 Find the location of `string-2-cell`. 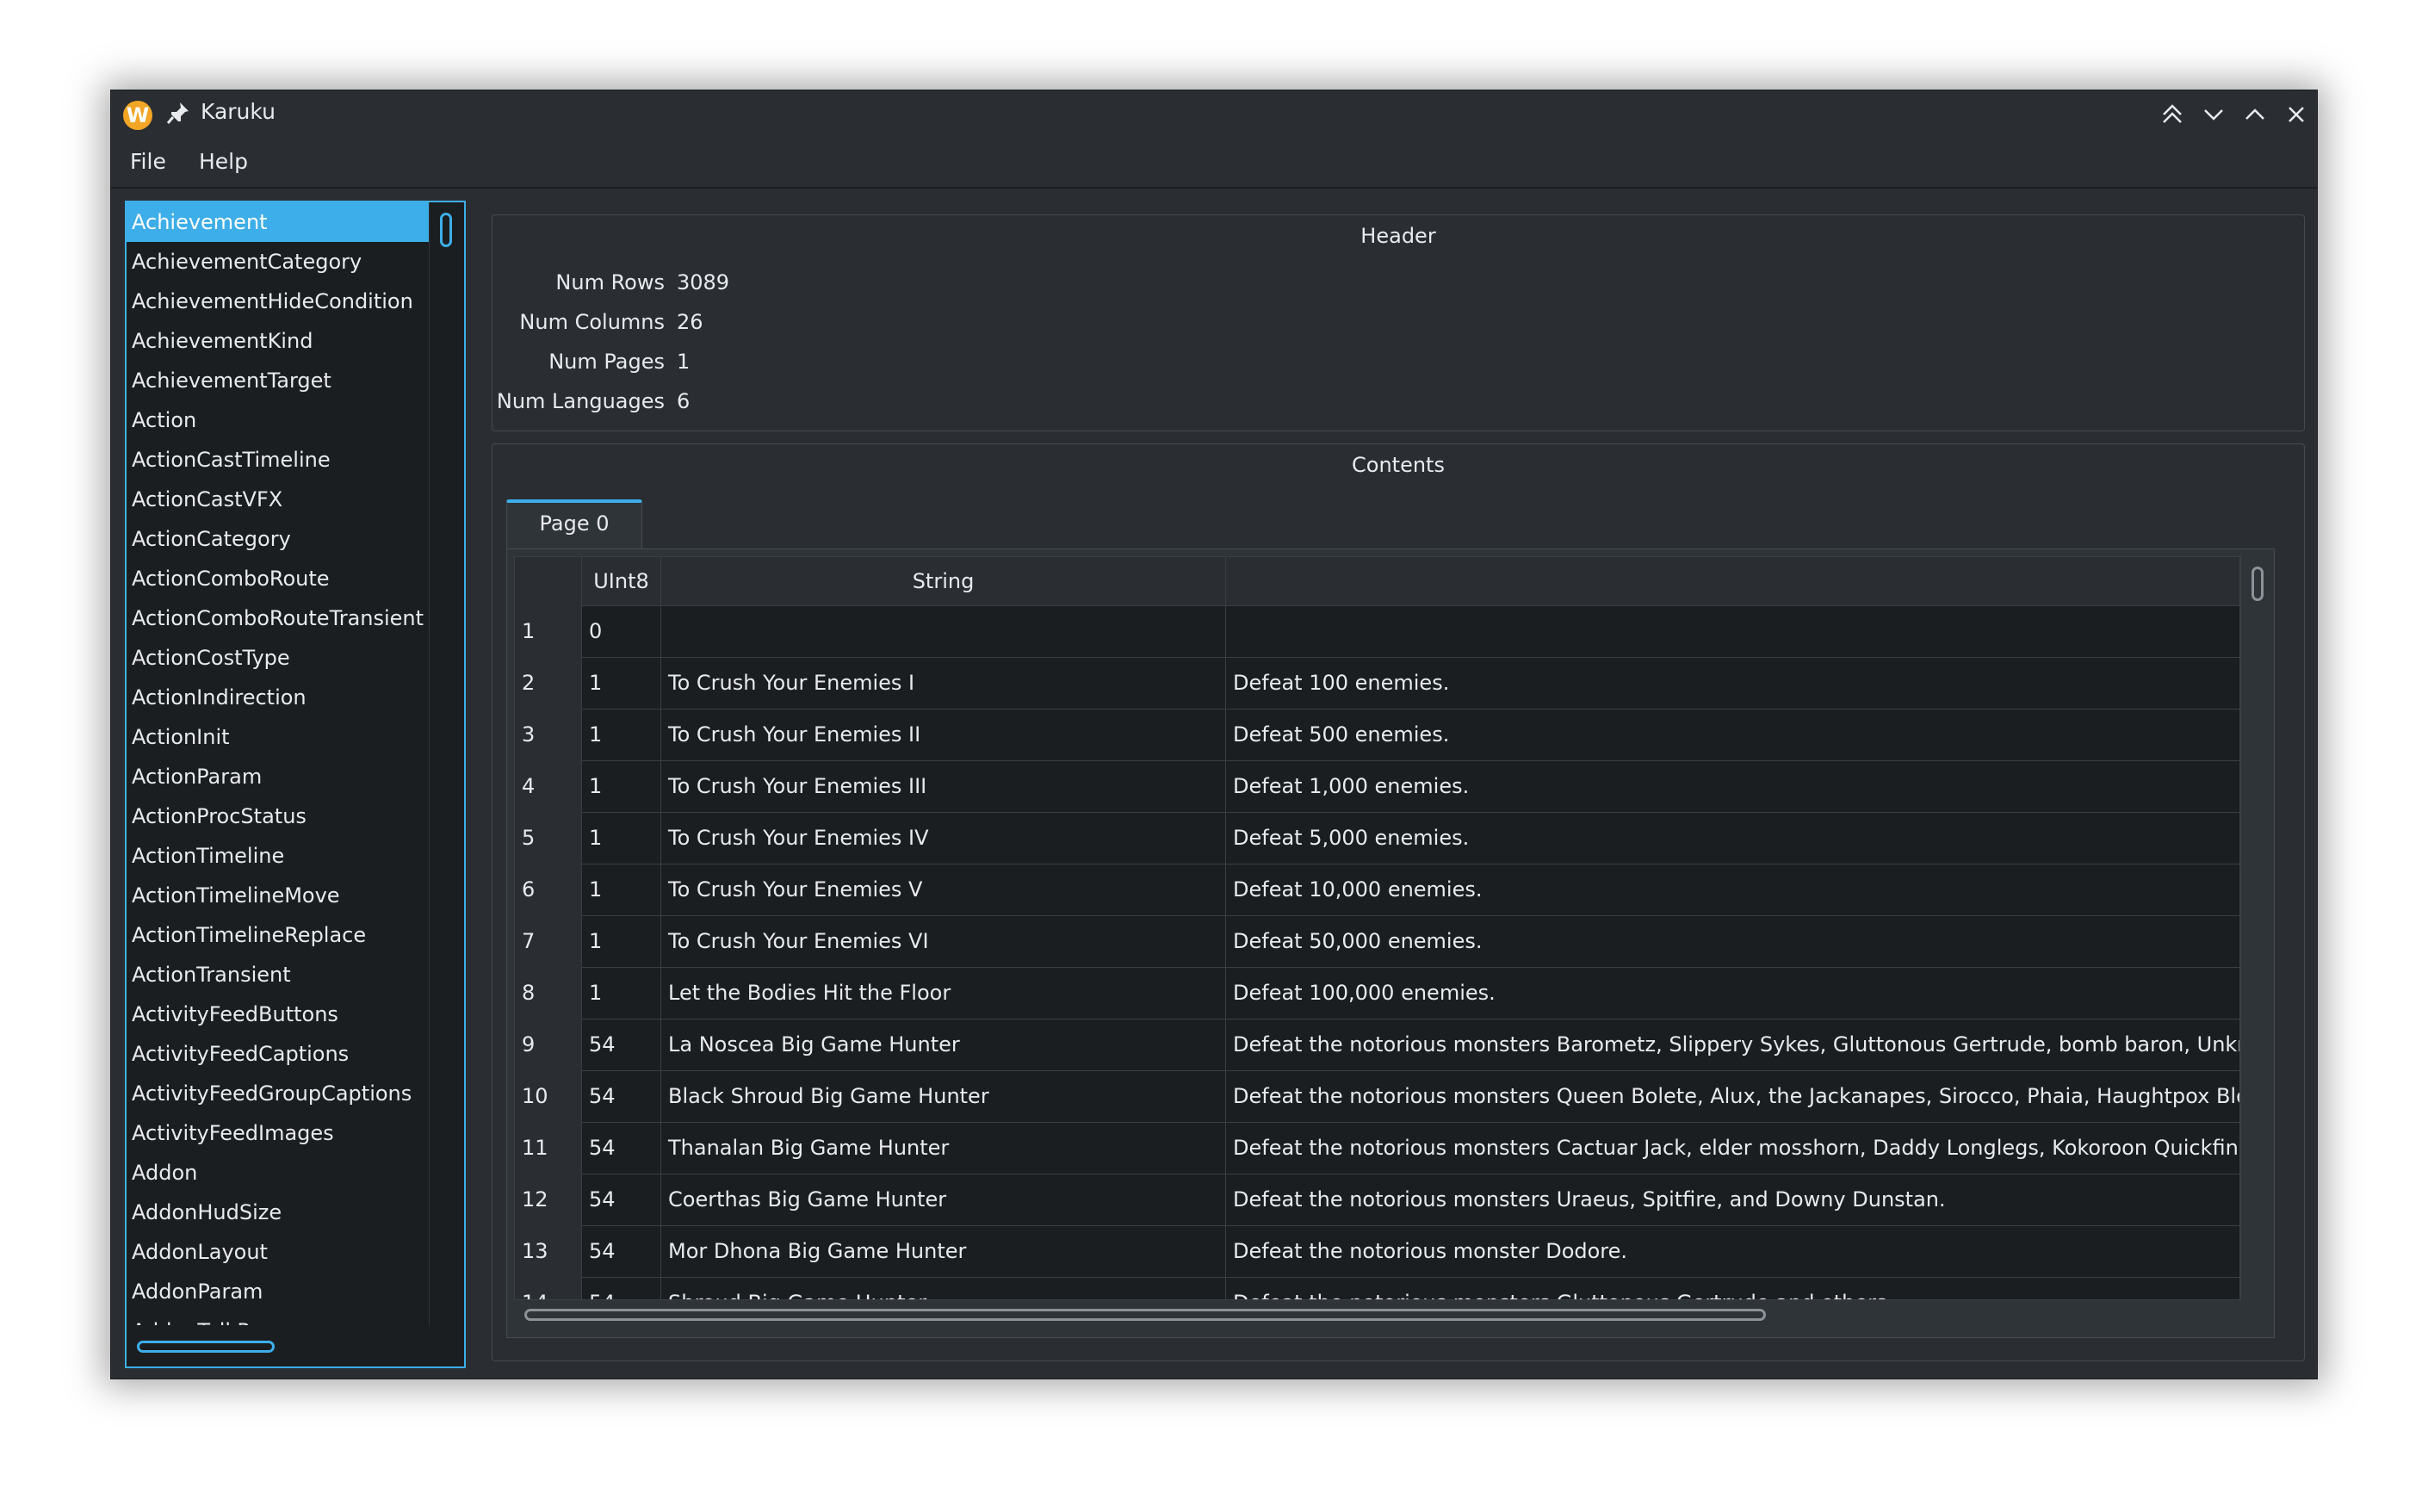

string-2-cell is located at coordinates (1733, 631).